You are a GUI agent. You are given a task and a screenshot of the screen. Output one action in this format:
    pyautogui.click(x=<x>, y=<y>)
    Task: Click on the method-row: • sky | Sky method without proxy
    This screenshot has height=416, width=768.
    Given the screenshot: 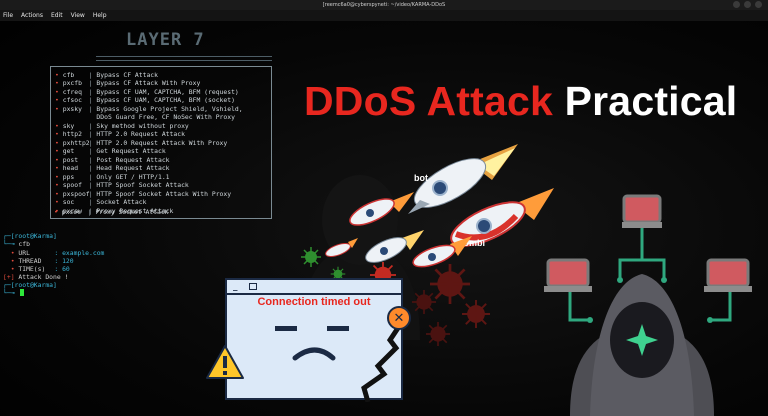 What is the action you would take?
    pyautogui.click(x=122, y=125)
    